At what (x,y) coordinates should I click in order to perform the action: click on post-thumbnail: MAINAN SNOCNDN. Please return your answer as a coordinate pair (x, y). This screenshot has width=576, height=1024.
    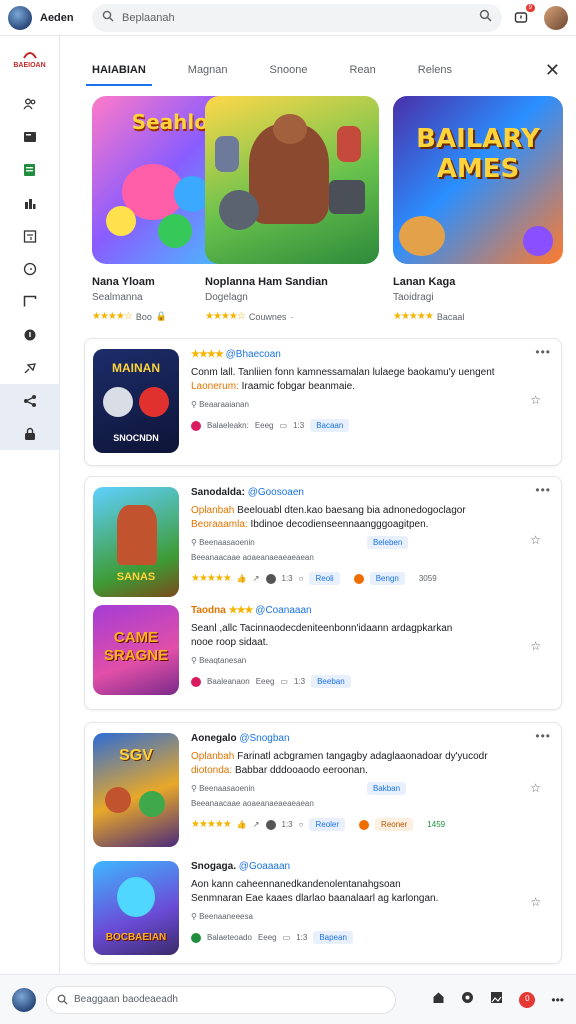
    Looking at the image, I should click on (136, 401).